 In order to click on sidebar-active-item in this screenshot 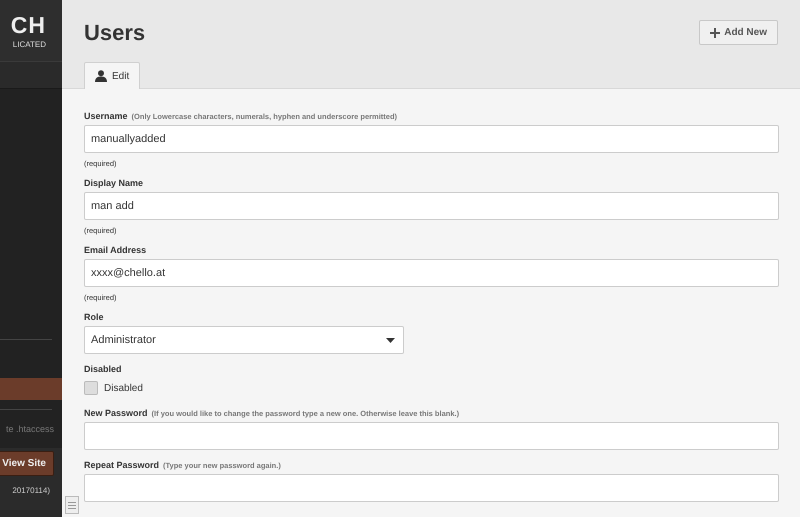, I will do `click(31, 389)`.